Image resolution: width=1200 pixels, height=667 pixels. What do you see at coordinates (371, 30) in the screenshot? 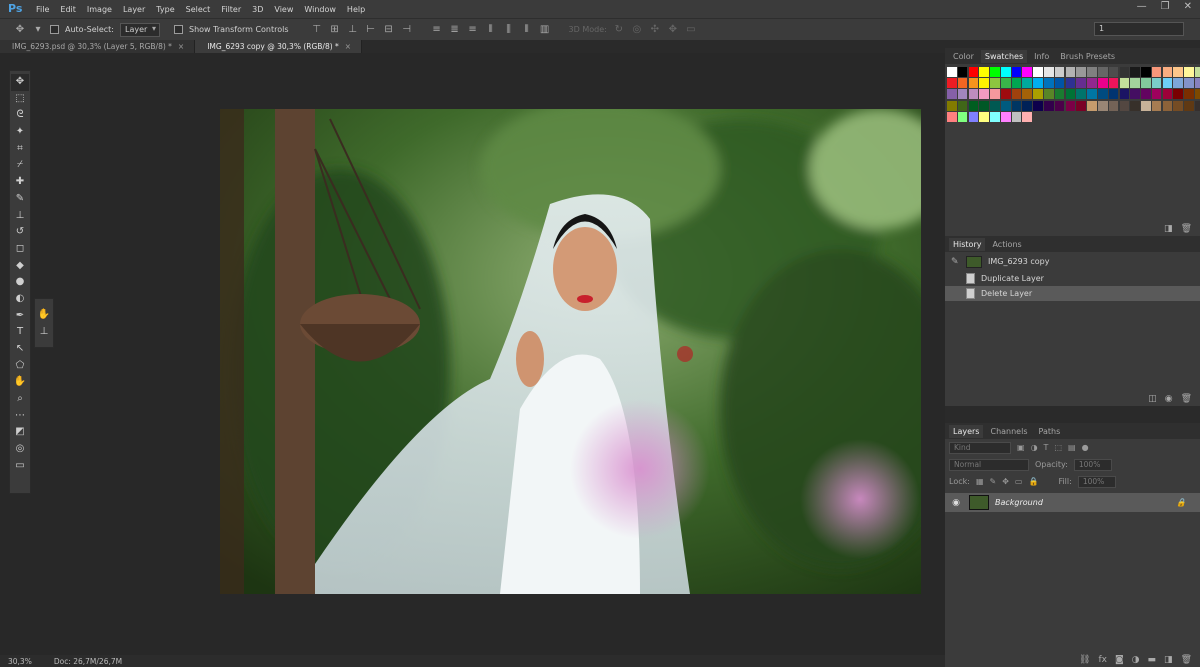
I see `align-left-icon: ⊢` at bounding box center [371, 30].